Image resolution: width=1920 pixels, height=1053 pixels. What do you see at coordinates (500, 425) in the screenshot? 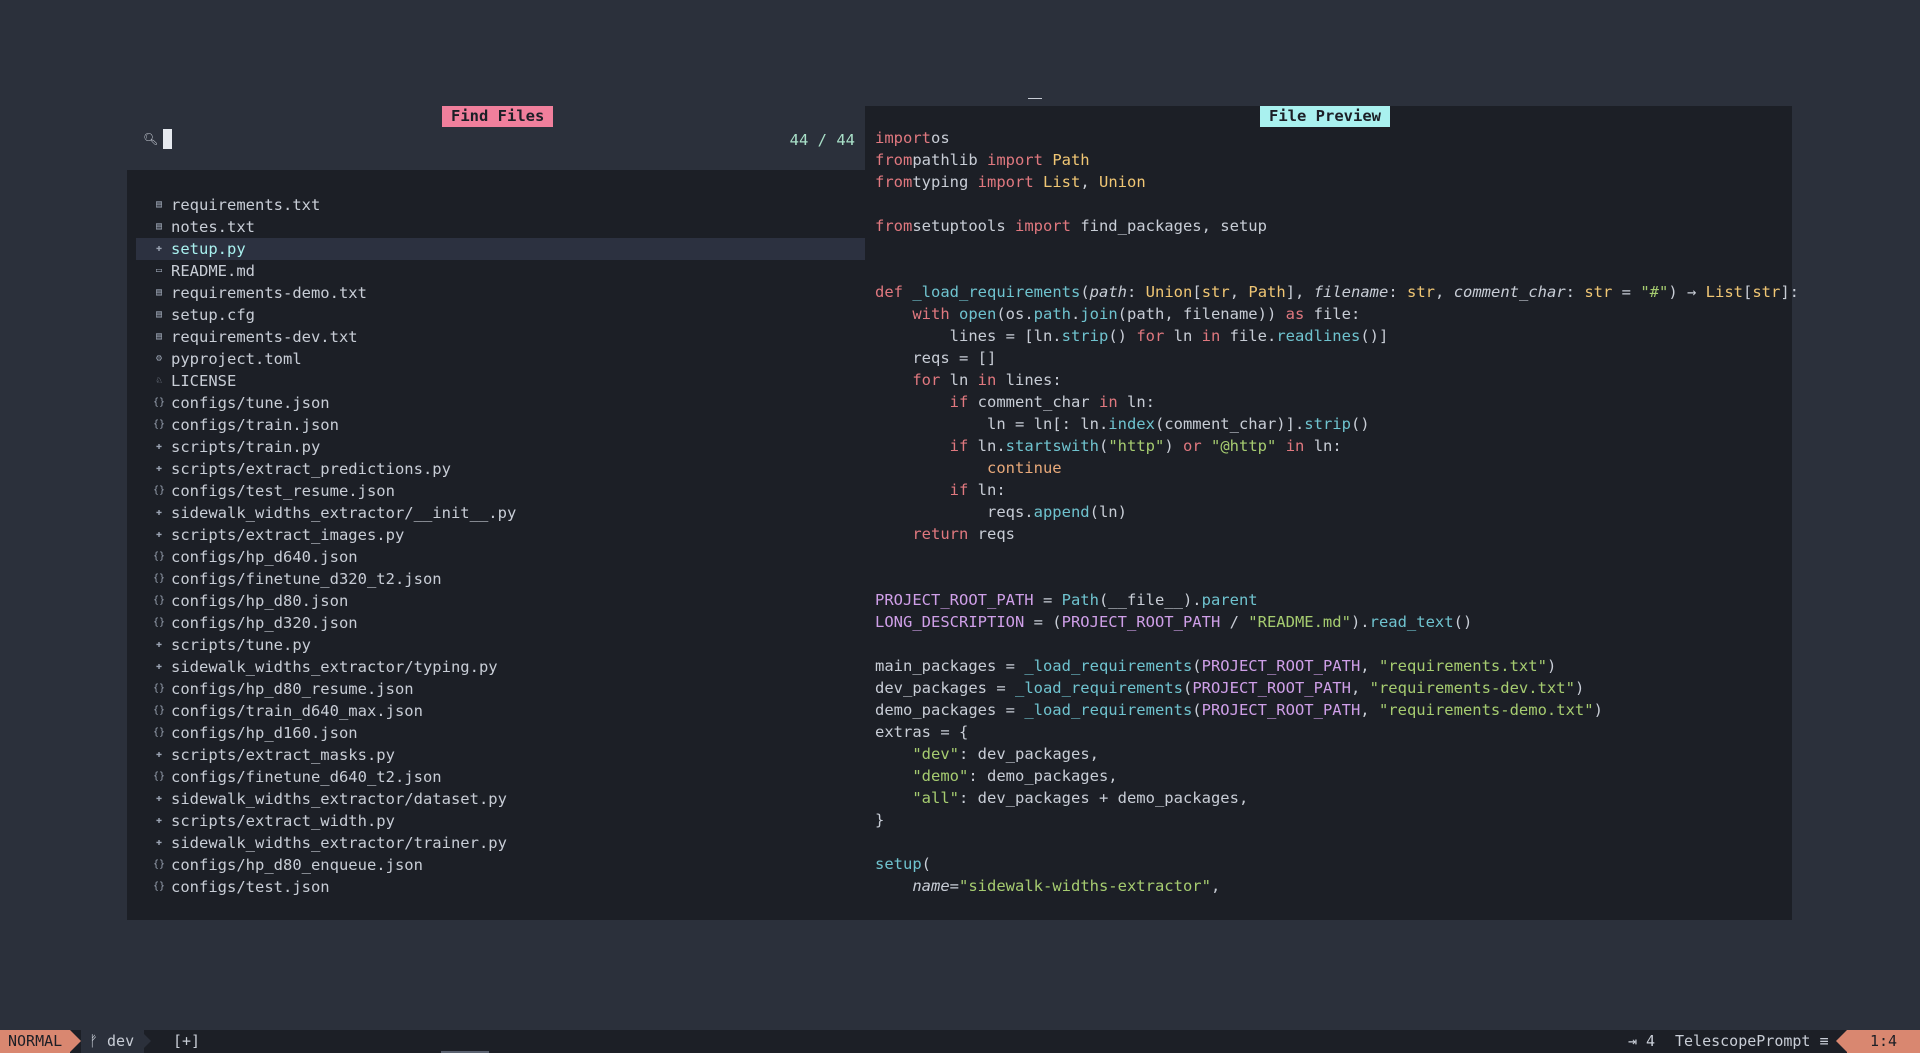
I see `result-item: {} configs/train.json` at bounding box center [500, 425].